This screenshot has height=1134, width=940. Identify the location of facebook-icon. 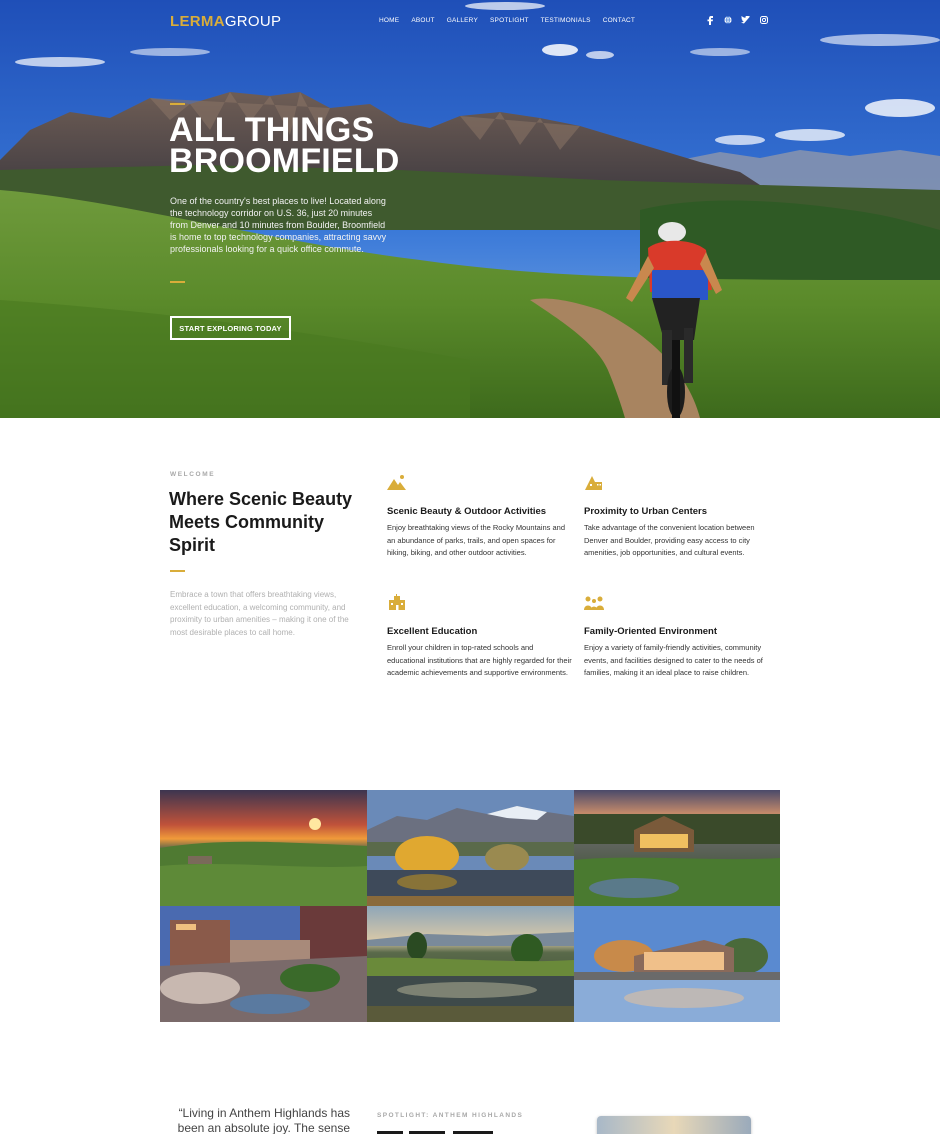
(709, 20).